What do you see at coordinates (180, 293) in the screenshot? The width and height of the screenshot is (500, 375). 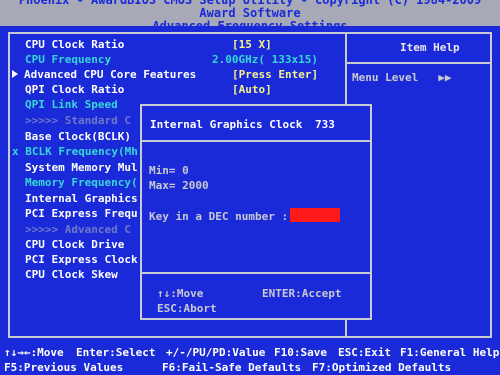 I see `dialog-nav-move: ↑↓:Move` at bounding box center [180, 293].